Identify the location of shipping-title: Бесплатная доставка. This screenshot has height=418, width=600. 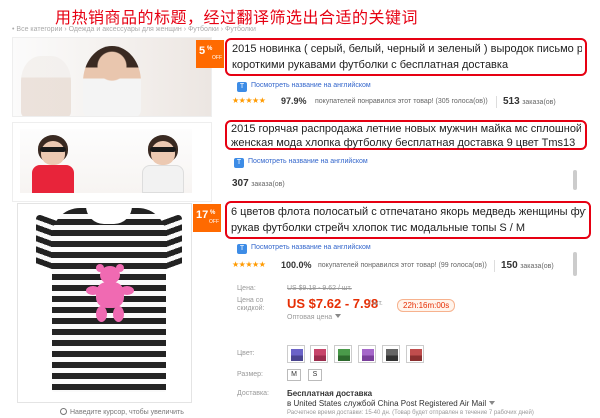
(330, 393).